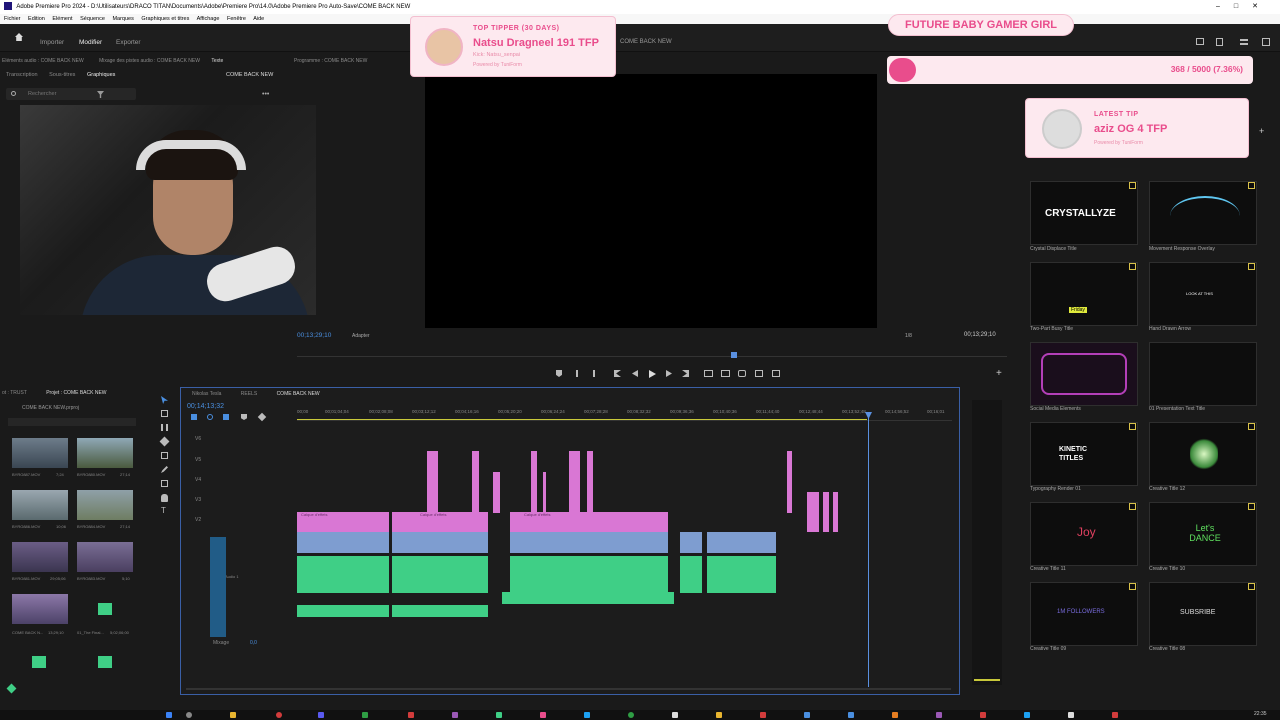  I want to click on fit-select: Adapter, so click(361, 336).